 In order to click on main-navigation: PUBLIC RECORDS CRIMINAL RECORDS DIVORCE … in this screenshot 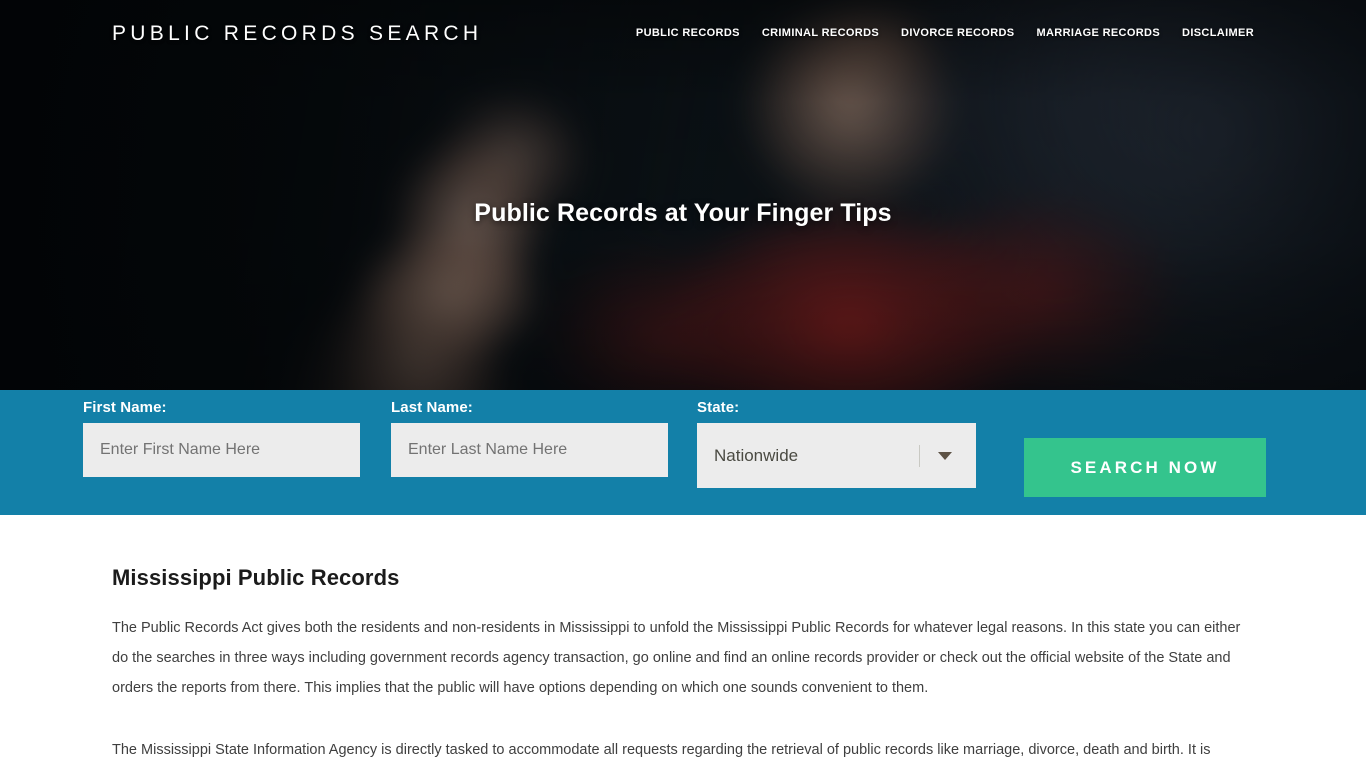, I will do `click(945, 33)`.